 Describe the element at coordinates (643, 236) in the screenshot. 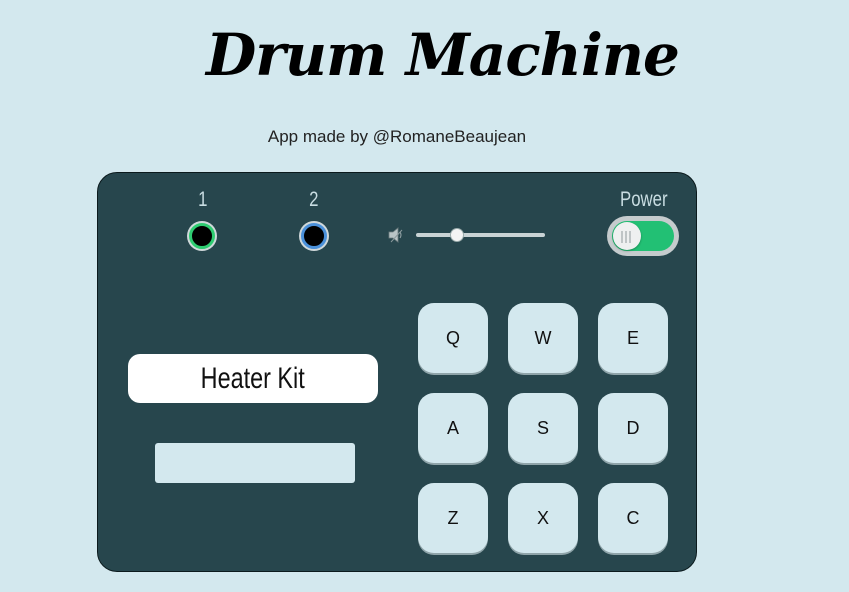

I see `power-toggle` at that location.